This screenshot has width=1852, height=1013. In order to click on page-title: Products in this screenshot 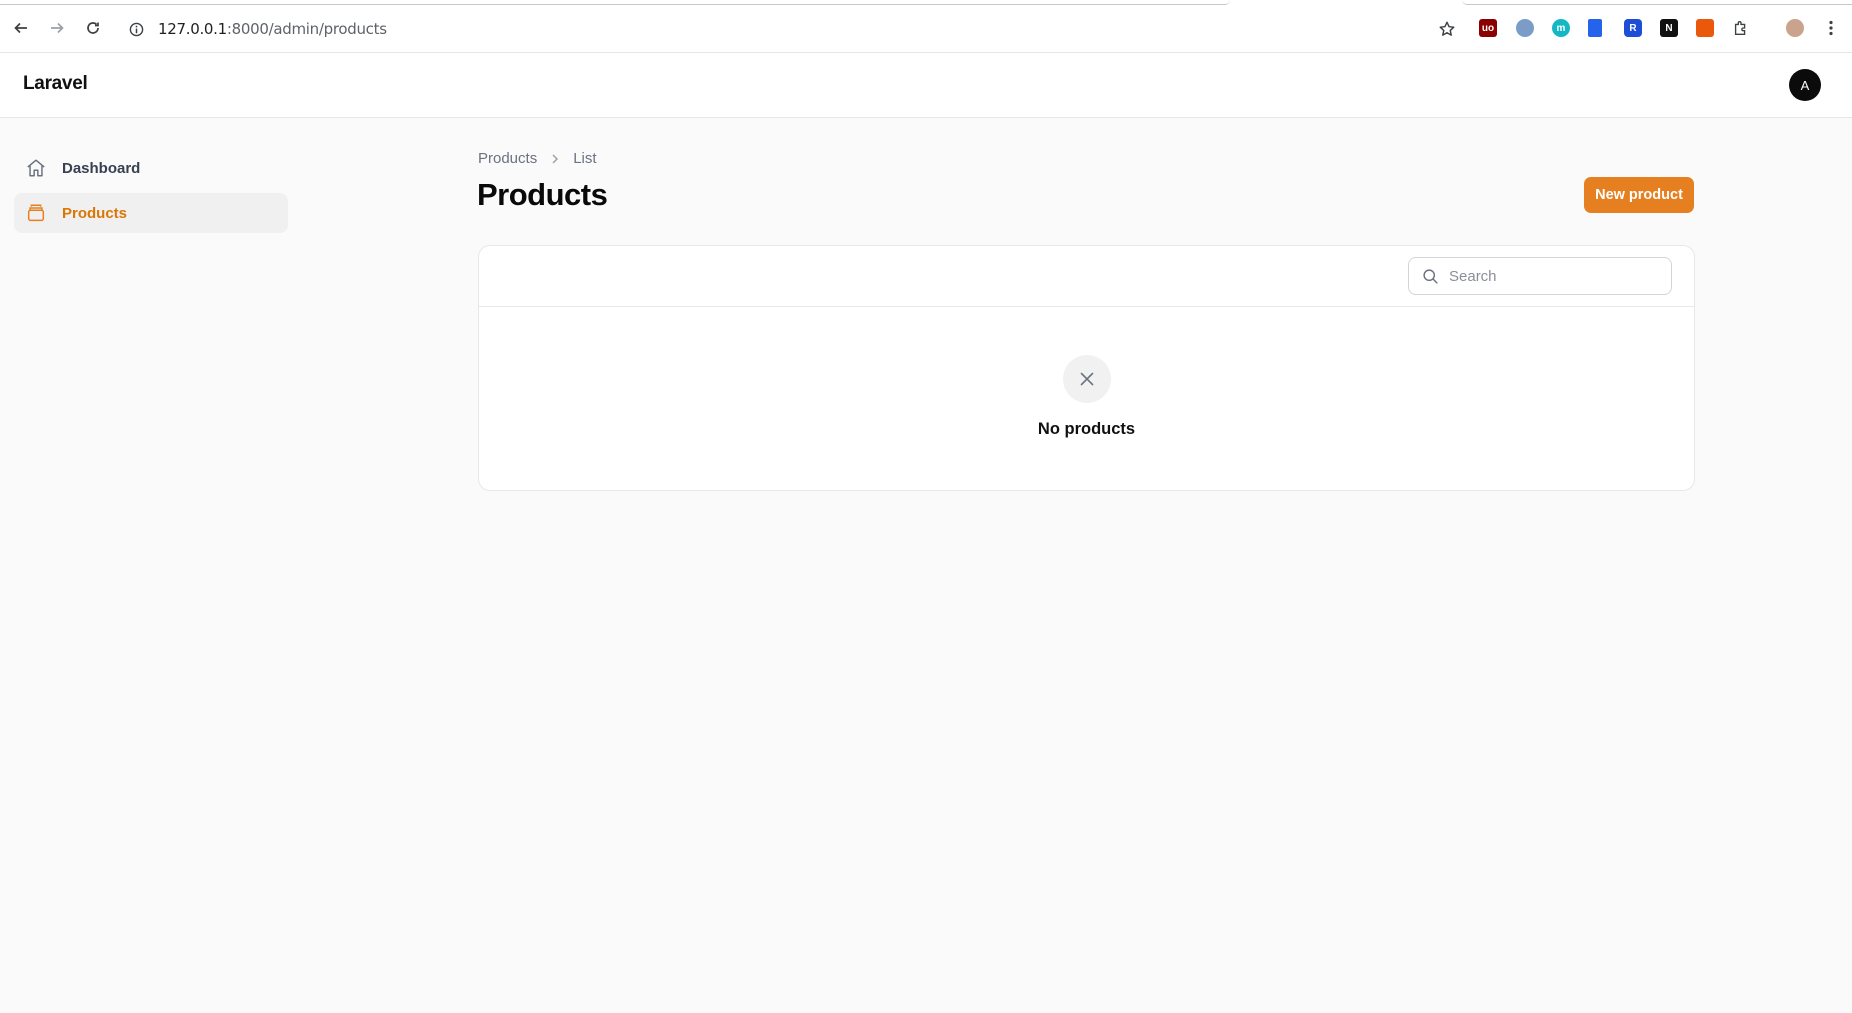, I will do `click(542, 194)`.